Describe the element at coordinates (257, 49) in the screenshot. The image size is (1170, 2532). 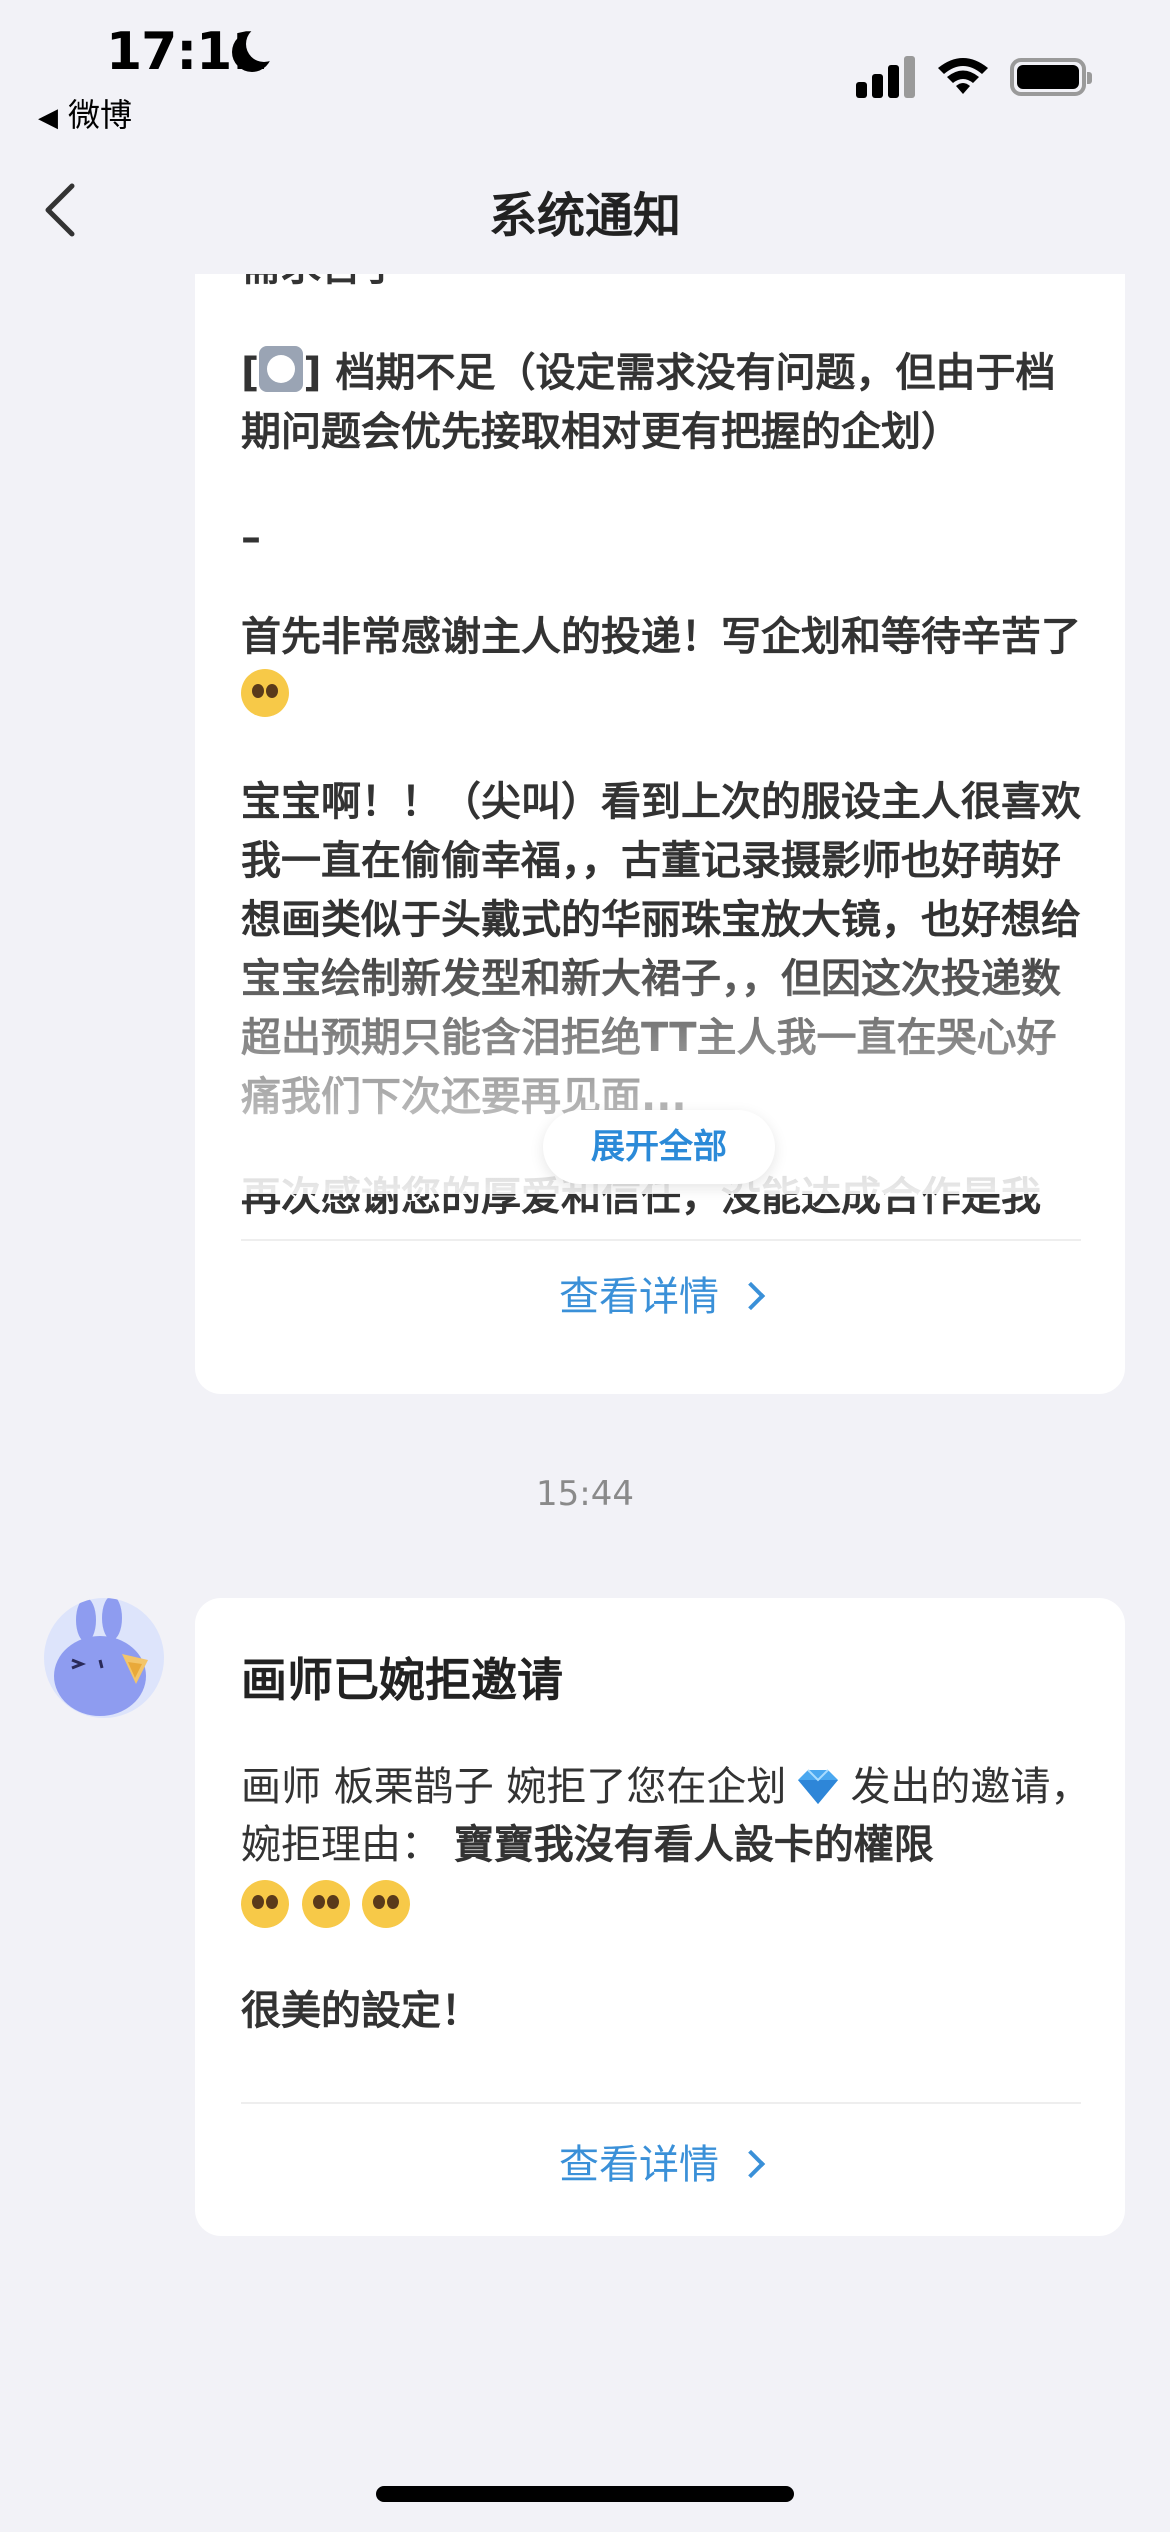
I see `moon-icon` at that location.